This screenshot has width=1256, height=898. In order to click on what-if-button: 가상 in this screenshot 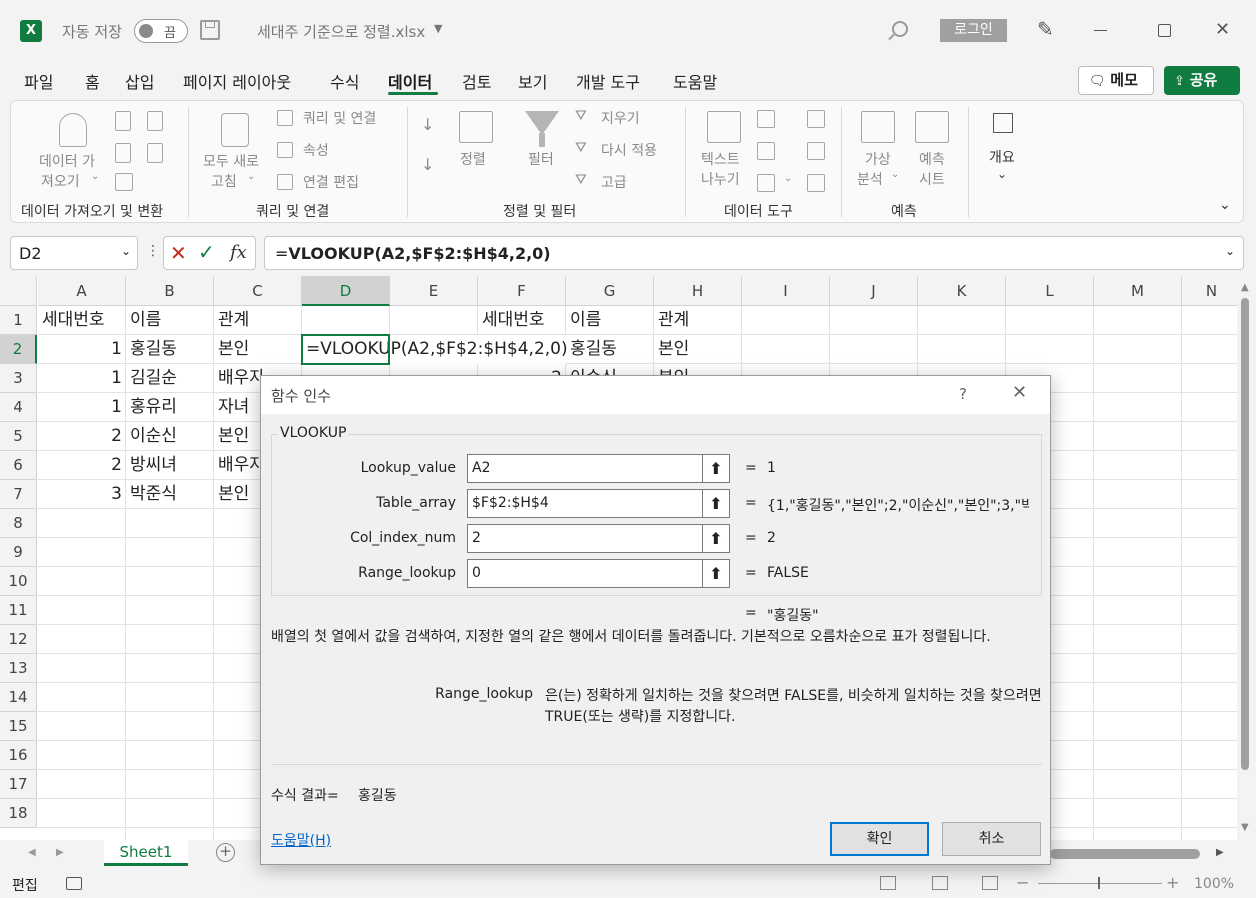, I will do `click(878, 159)`.